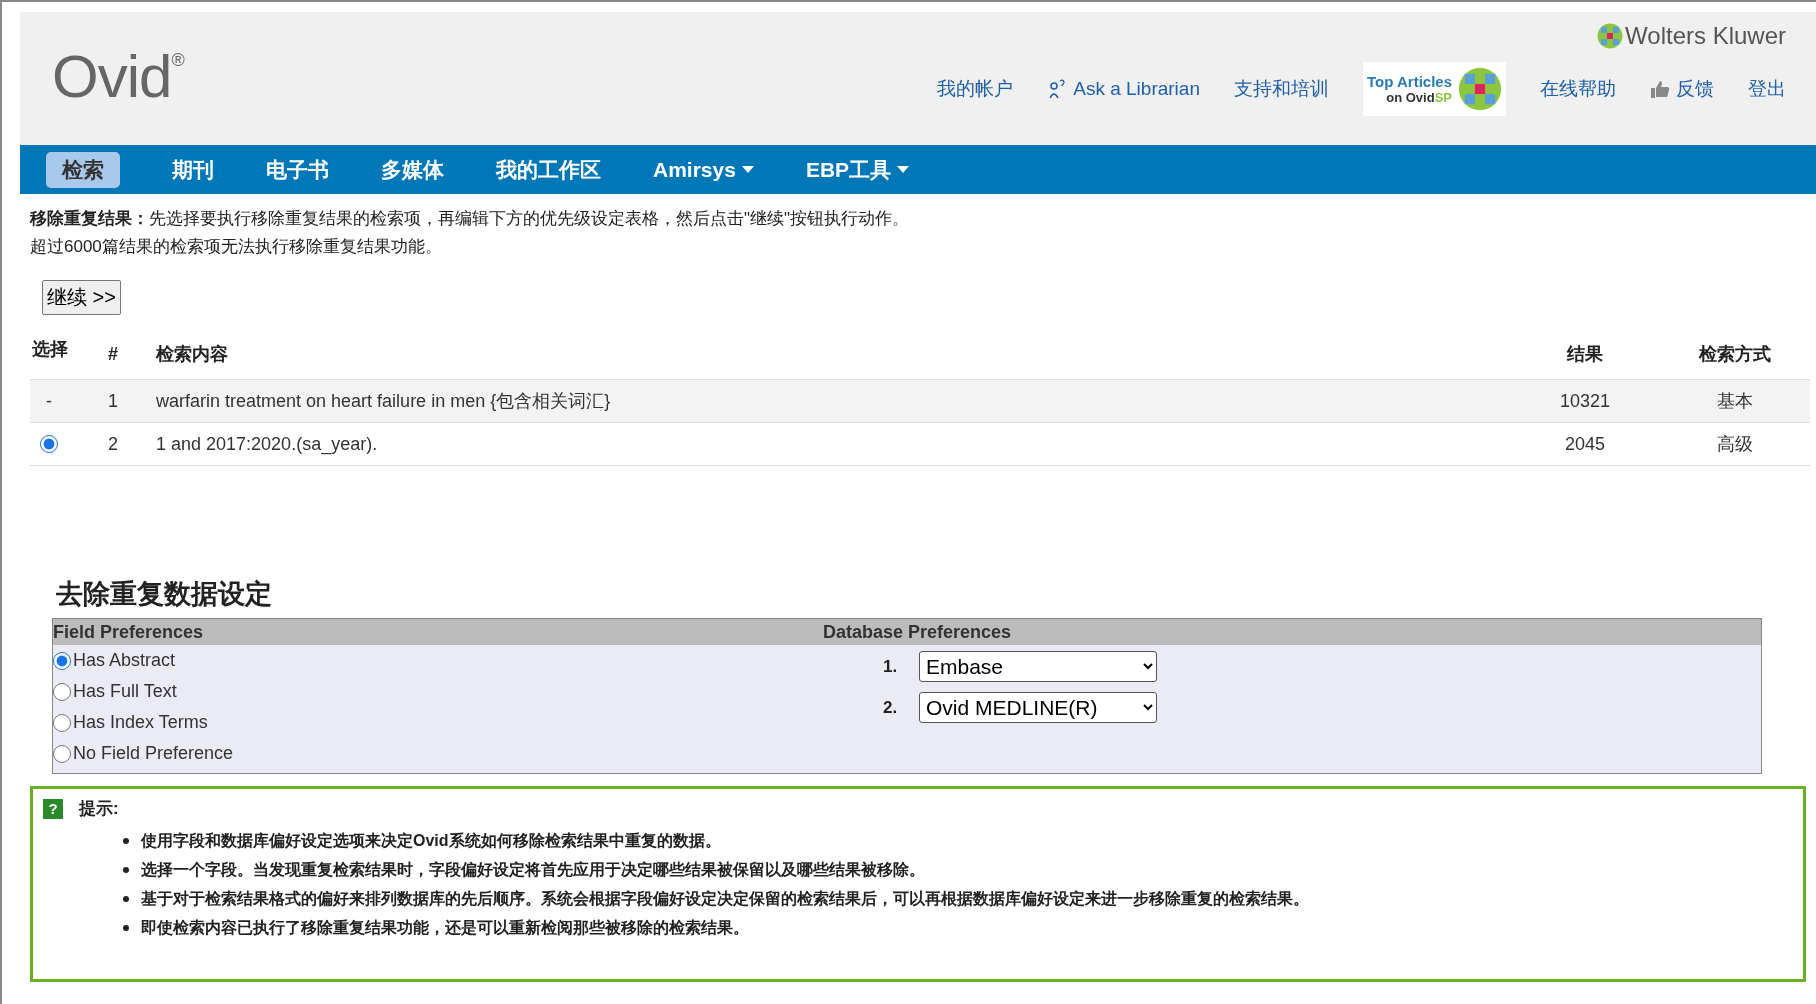  Describe the element at coordinates (1281, 89) in the screenshot. I see `header-link: 支持和培训` at that location.